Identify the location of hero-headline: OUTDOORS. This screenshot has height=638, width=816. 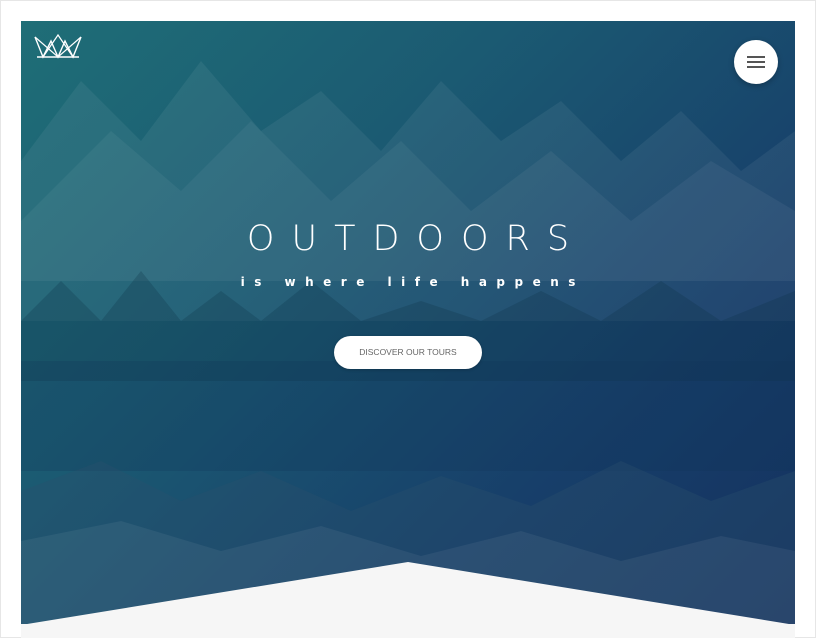
(416, 239).